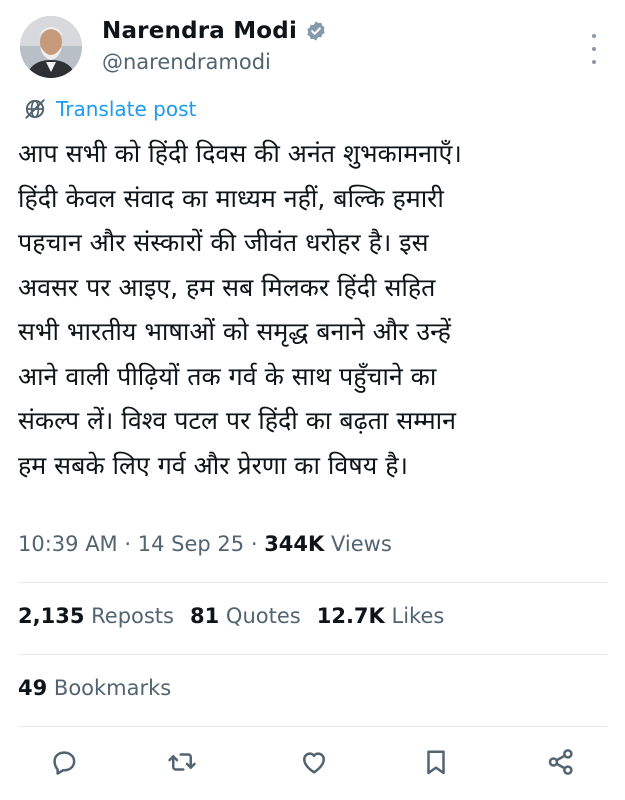  I want to click on share-button, so click(561, 762).